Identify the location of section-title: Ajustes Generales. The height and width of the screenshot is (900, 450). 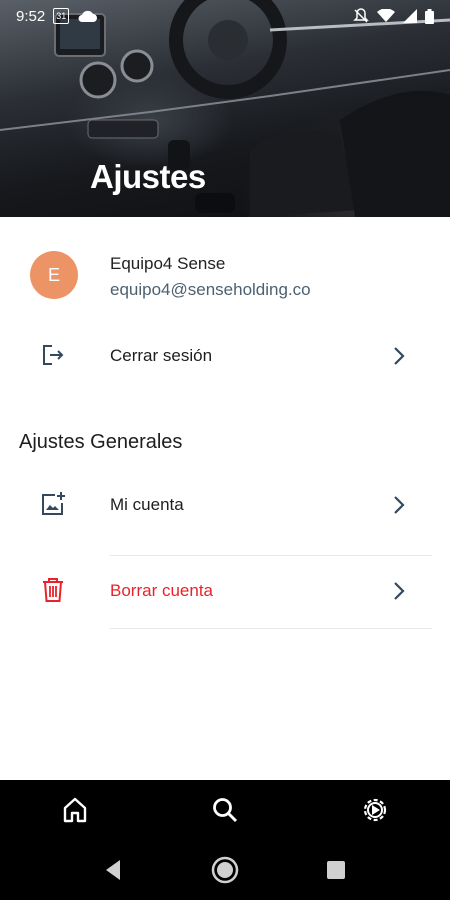
(101, 442).